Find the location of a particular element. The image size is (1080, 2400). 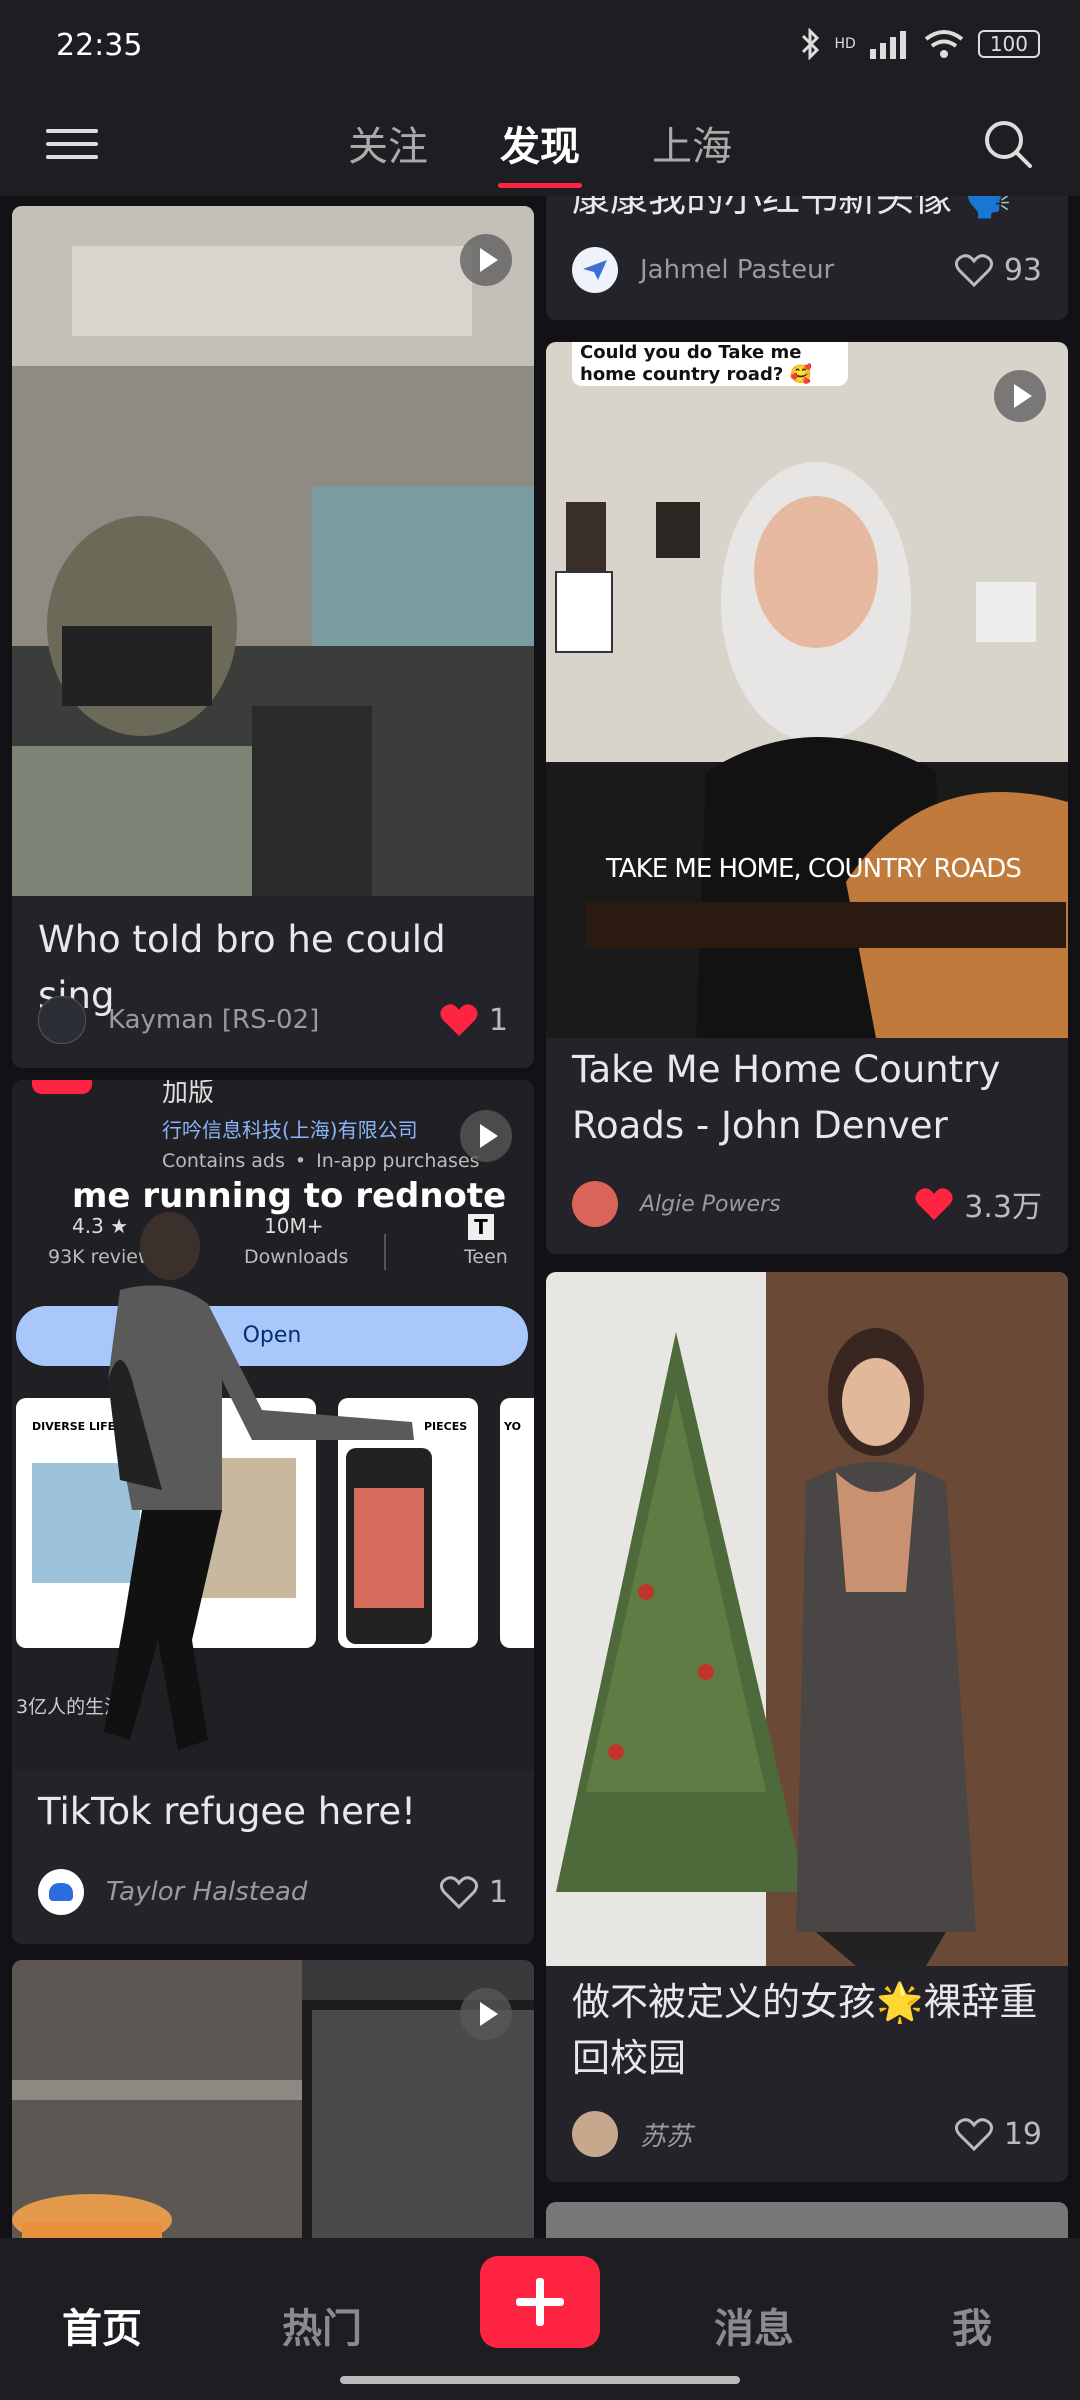

home-indicator is located at coordinates (540, 2380).